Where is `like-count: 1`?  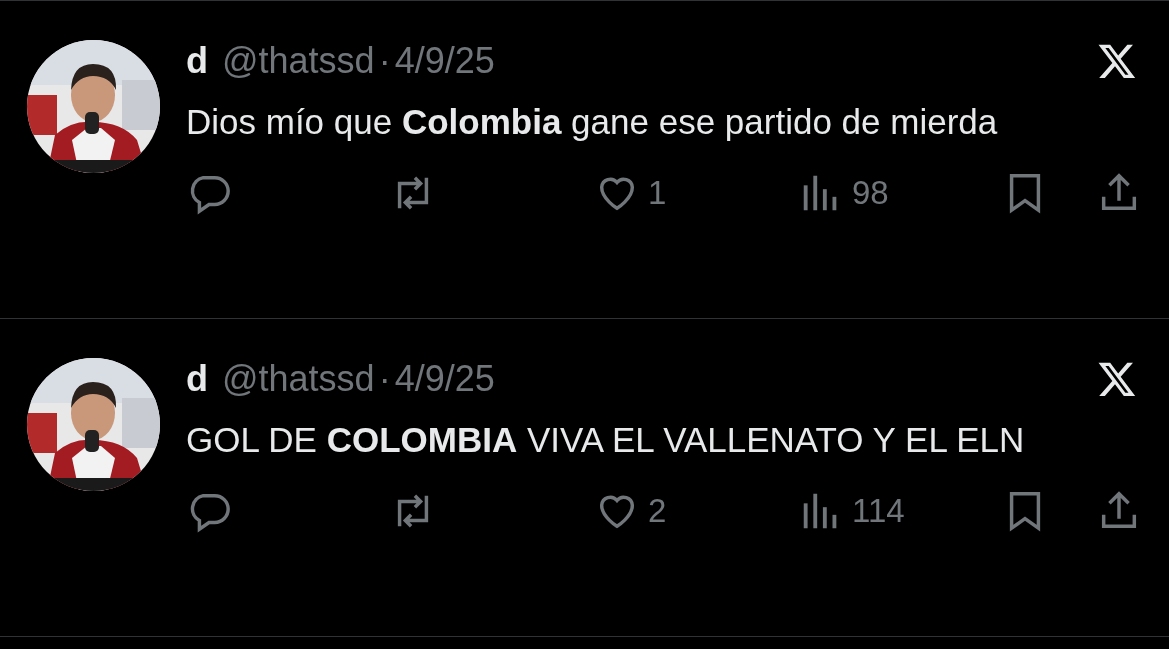
like-count: 1 is located at coordinates (657, 193).